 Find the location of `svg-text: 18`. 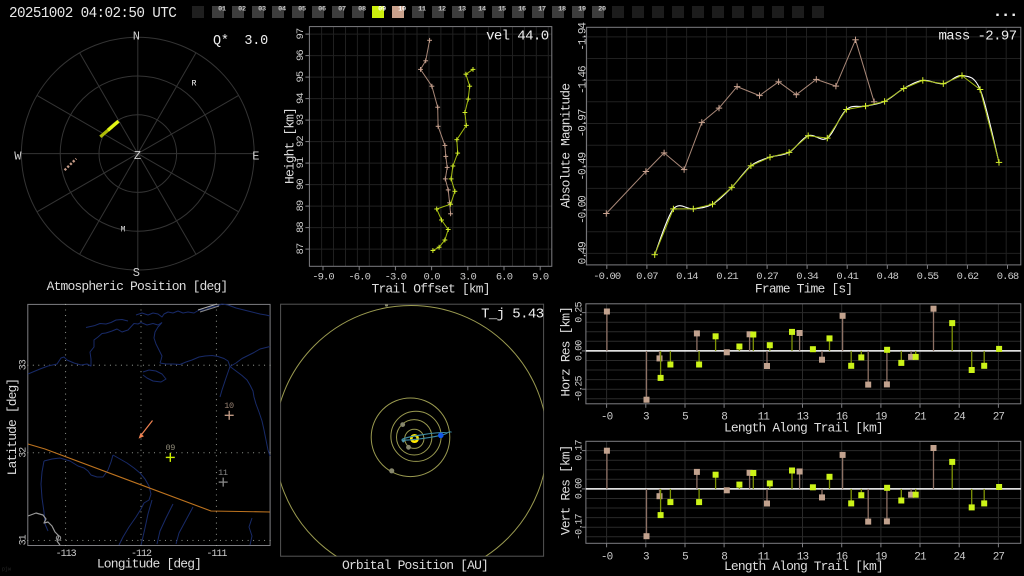

svg-text: 18 is located at coordinates (562, 10).